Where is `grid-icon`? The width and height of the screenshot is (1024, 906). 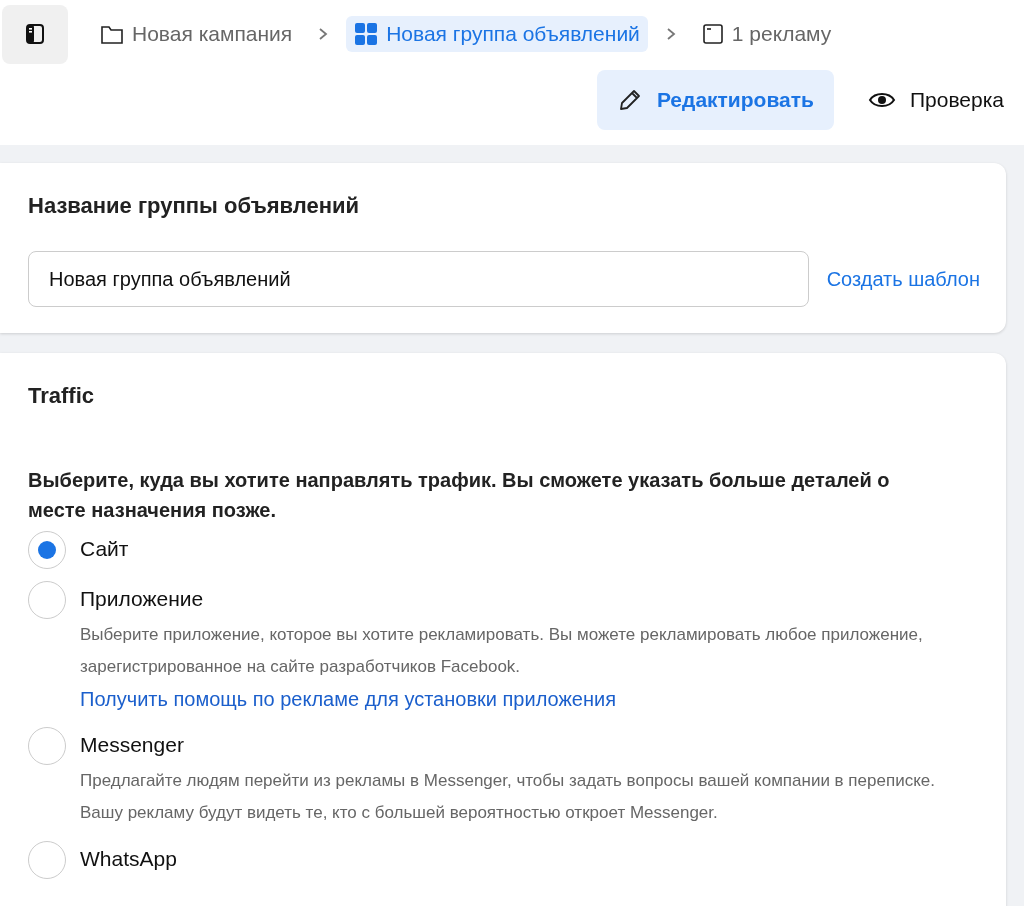
grid-icon is located at coordinates (366, 34).